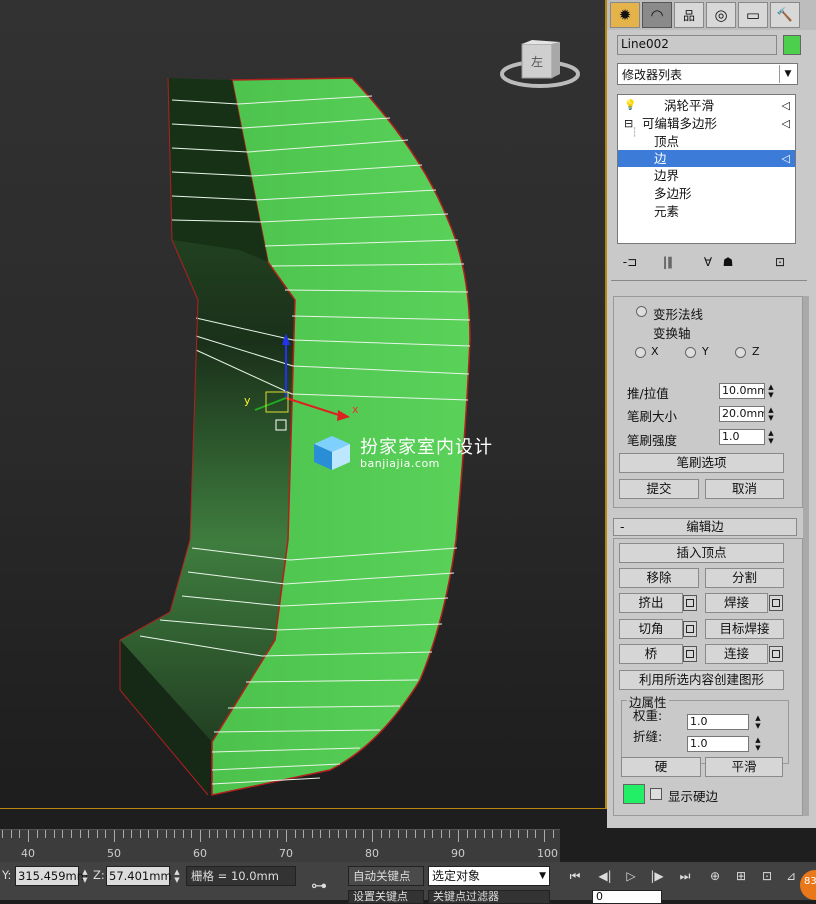  What do you see at coordinates (139, 876) in the screenshot?
I see `z-coordinate-field: 57.401mm` at bounding box center [139, 876].